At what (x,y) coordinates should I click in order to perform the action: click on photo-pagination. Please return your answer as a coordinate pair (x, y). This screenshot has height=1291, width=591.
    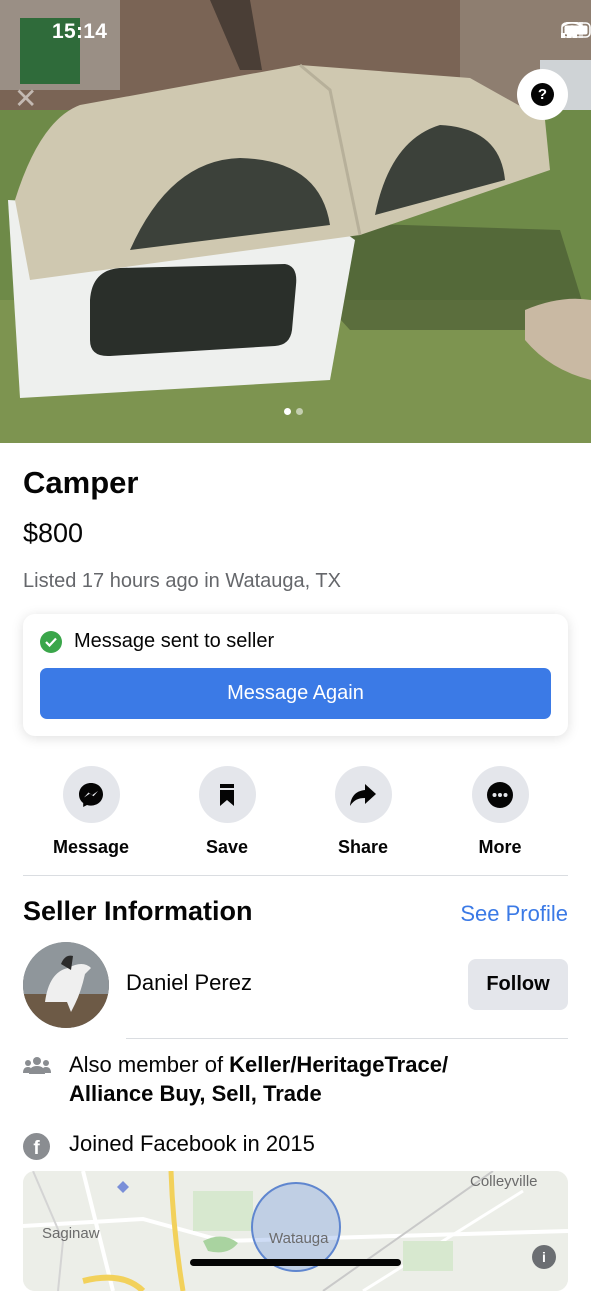
    Looking at the image, I should click on (293, 411).